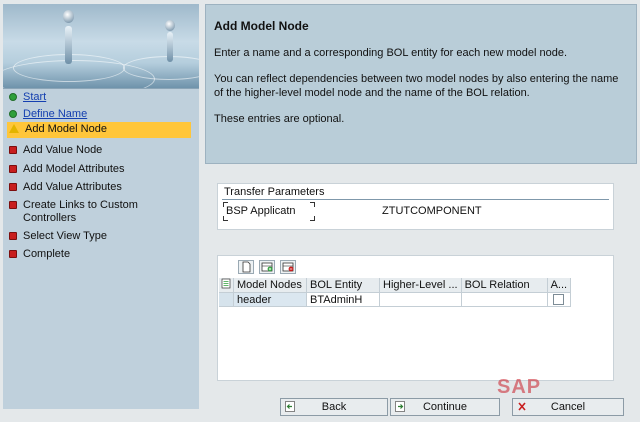 The height and width of the screenshot is (422, 640). I want to click on wizard-step-add-model-node: Add Model Node, so click(99, 130).